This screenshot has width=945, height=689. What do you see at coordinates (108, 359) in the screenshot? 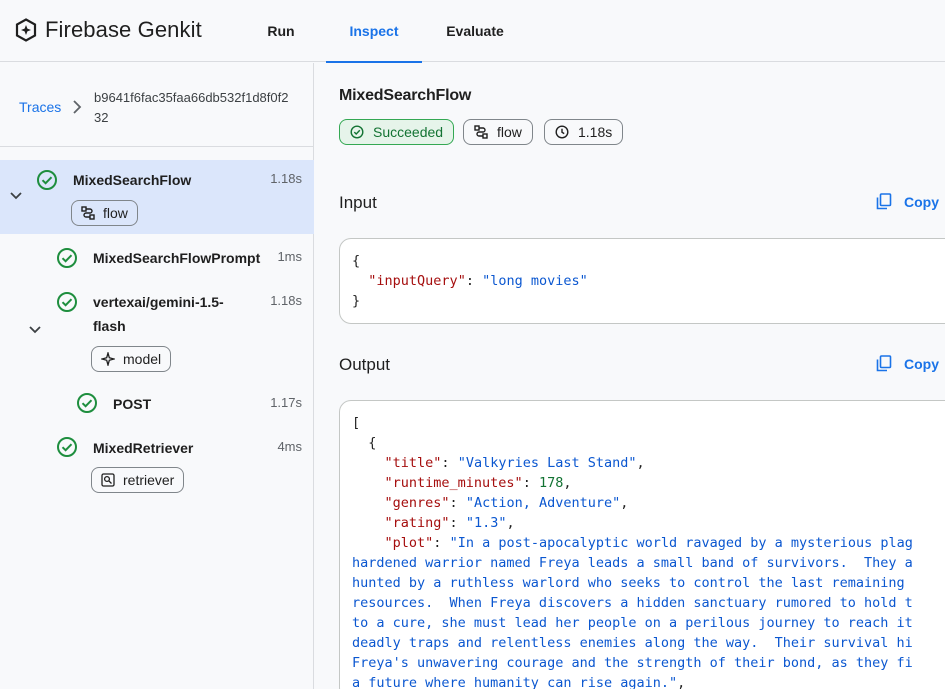
I see `sparkle-icon` at bounding box center [108, 359].